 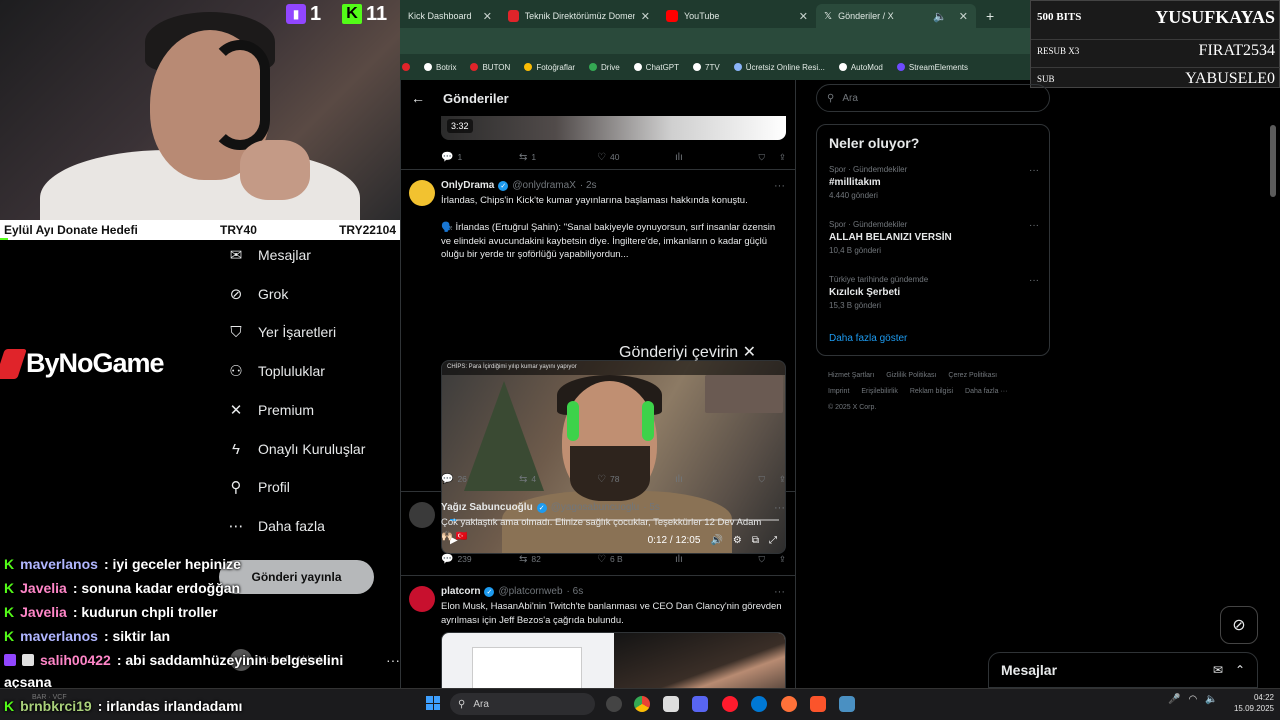 I want to click on bookmark-botrix: Botrix, so click(x=440, y=67).